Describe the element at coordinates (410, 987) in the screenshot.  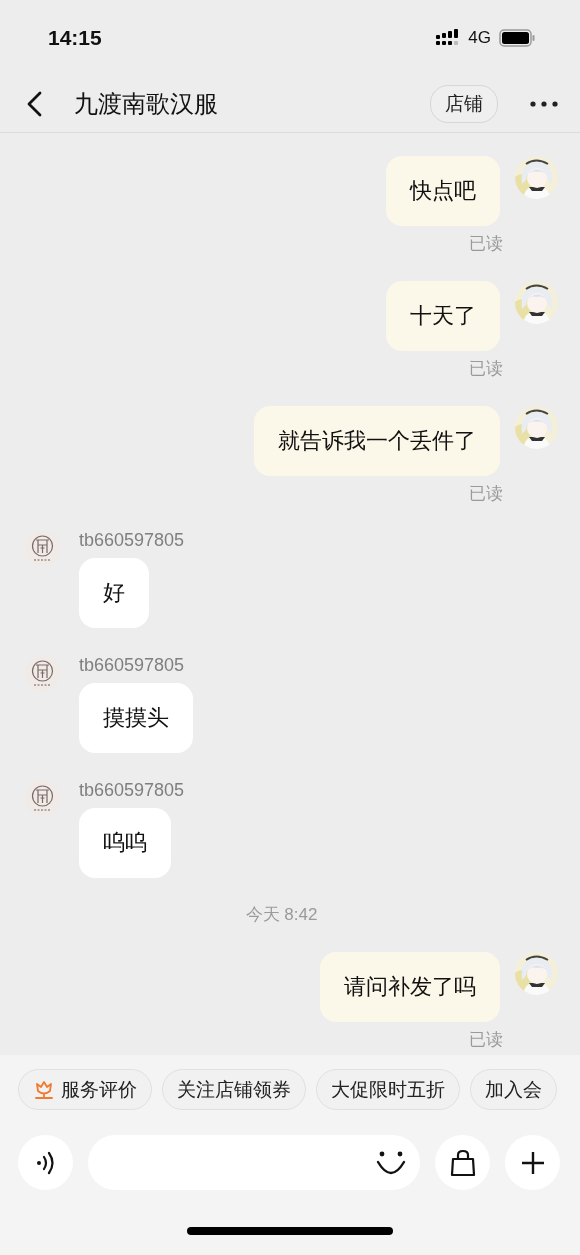
I see `sent-message: 请问补发了吗` at that location.